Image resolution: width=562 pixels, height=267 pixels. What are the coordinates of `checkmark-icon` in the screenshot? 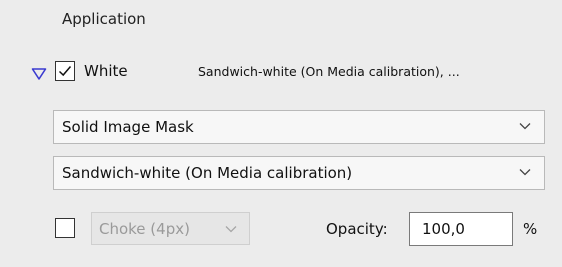 It's located at (65, 71).